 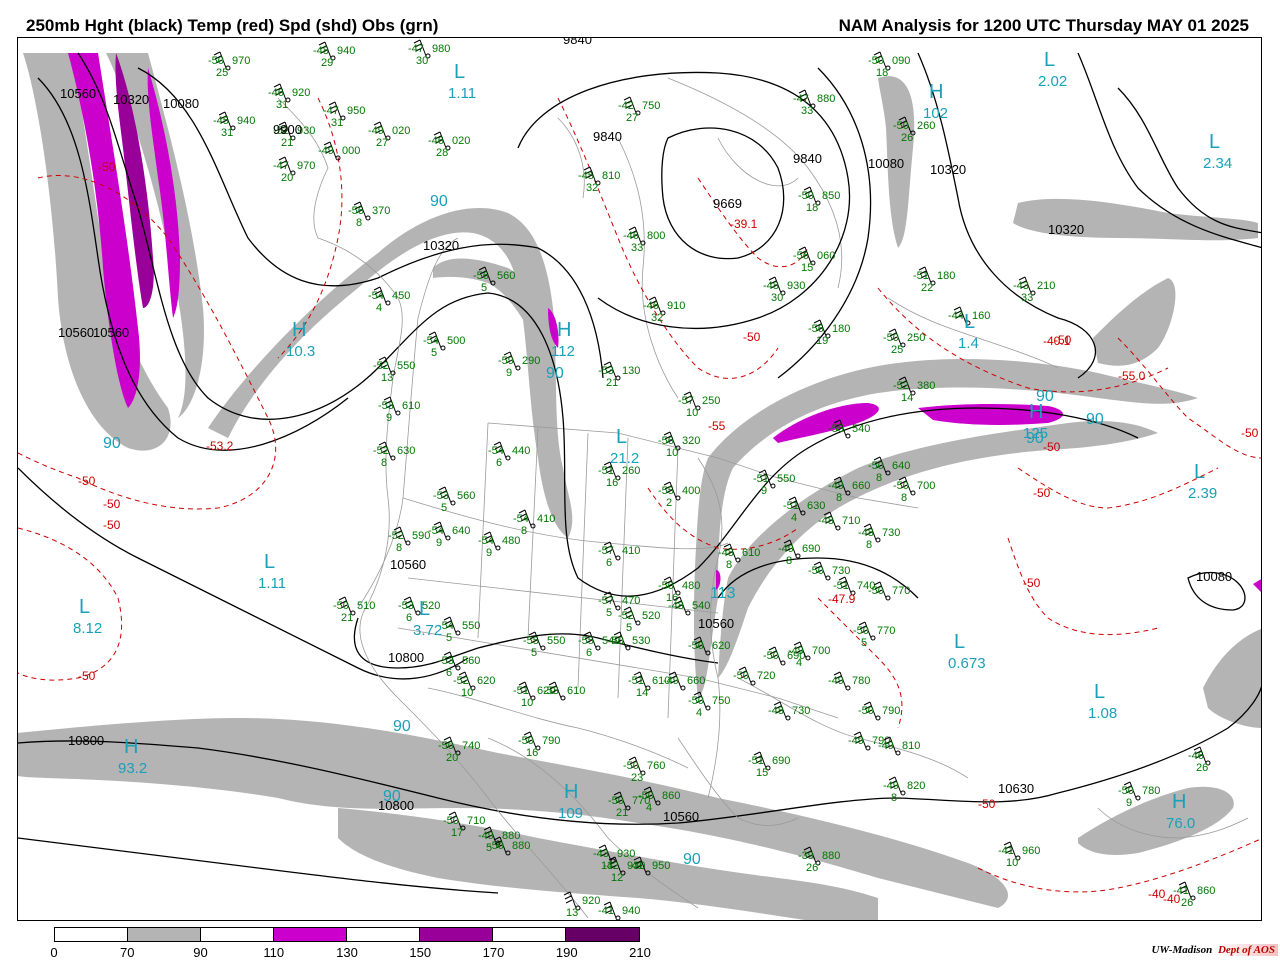 I want to click on obs-height: 790, so click(x=891, y=711).